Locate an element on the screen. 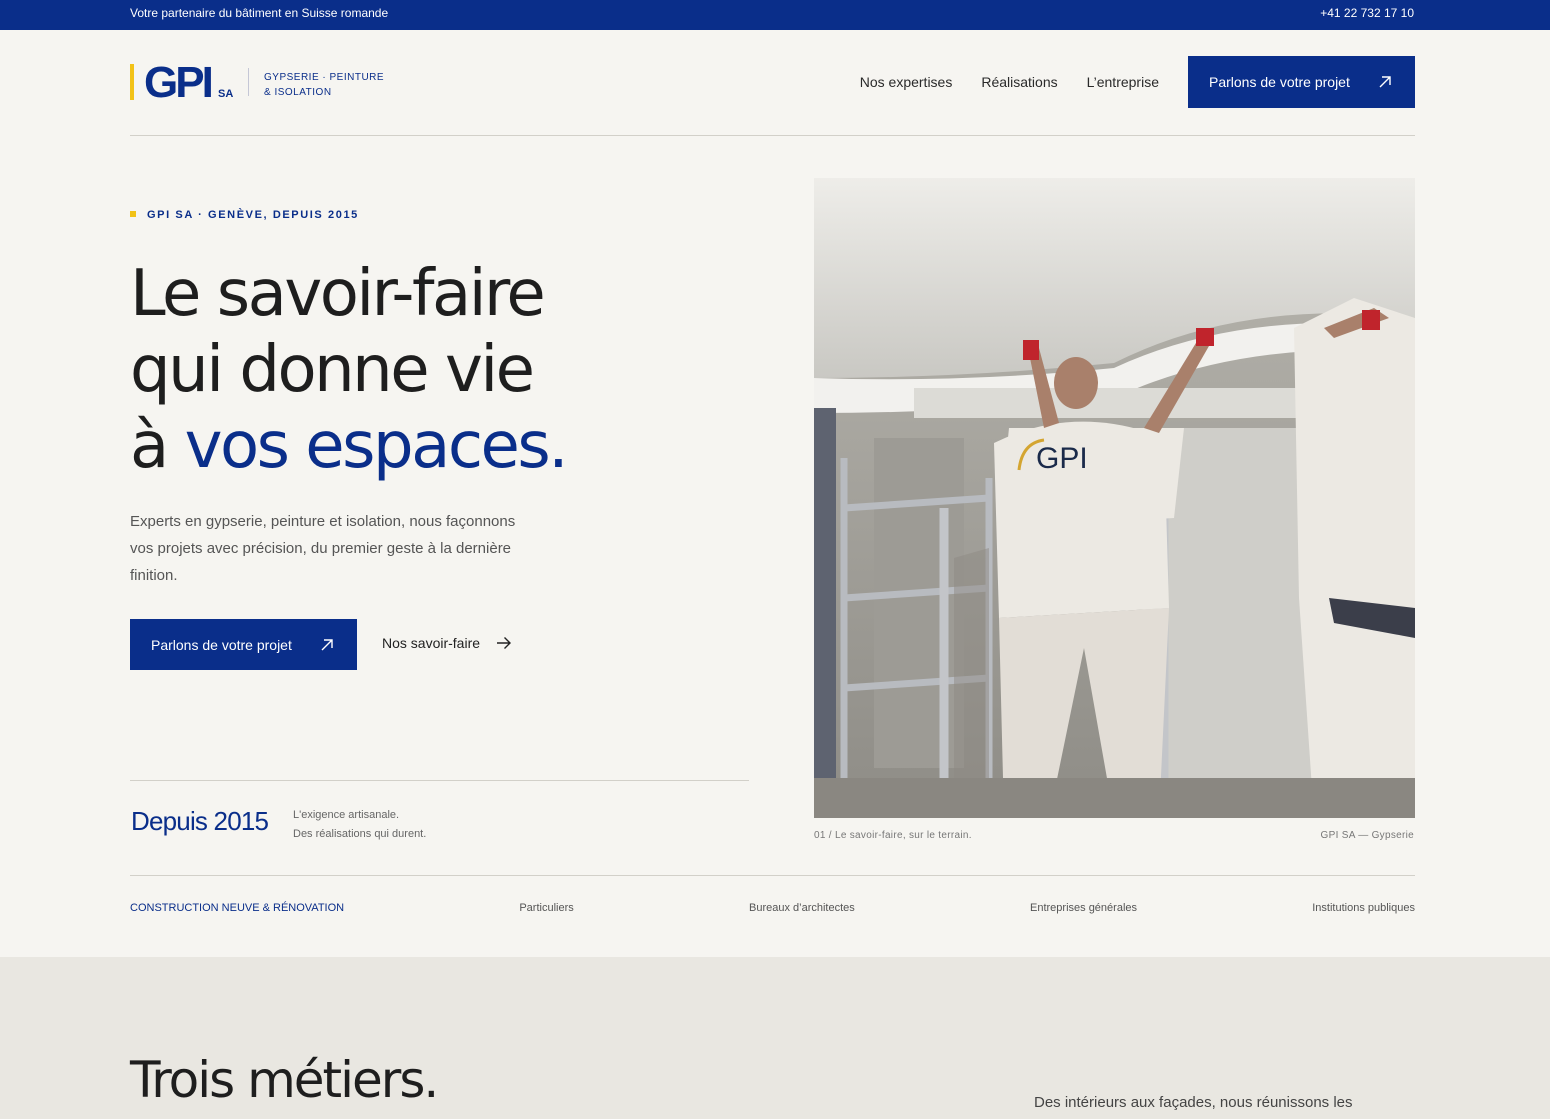 This screenshot has width=1550, height=1119. brand-logo: GPI SA GYPSERIE · PEINTURE & ISOLATION is located at coordinates (260, 82).